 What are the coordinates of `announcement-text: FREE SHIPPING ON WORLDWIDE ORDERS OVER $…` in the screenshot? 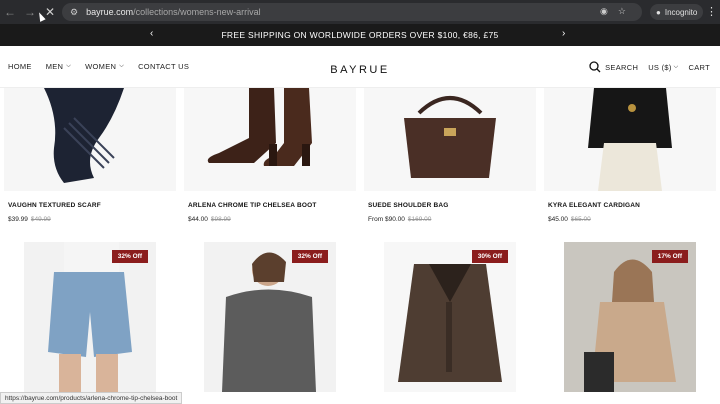 It's located at (360, 35).